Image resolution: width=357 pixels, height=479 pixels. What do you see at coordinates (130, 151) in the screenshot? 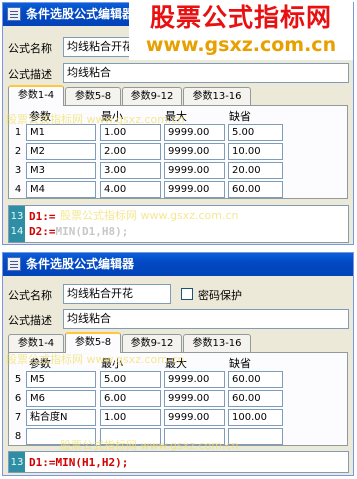
I see `param-min-cell: 2.00` at bounding box center [130, 151].